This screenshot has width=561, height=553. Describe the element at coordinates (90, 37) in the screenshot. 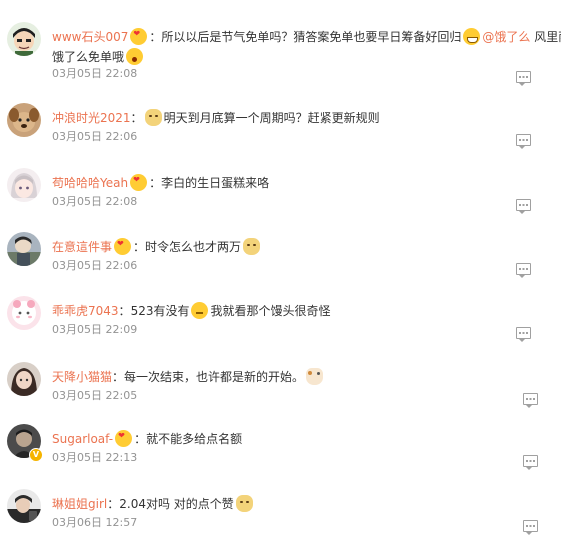

I see `username-link: www石头007` at that location.